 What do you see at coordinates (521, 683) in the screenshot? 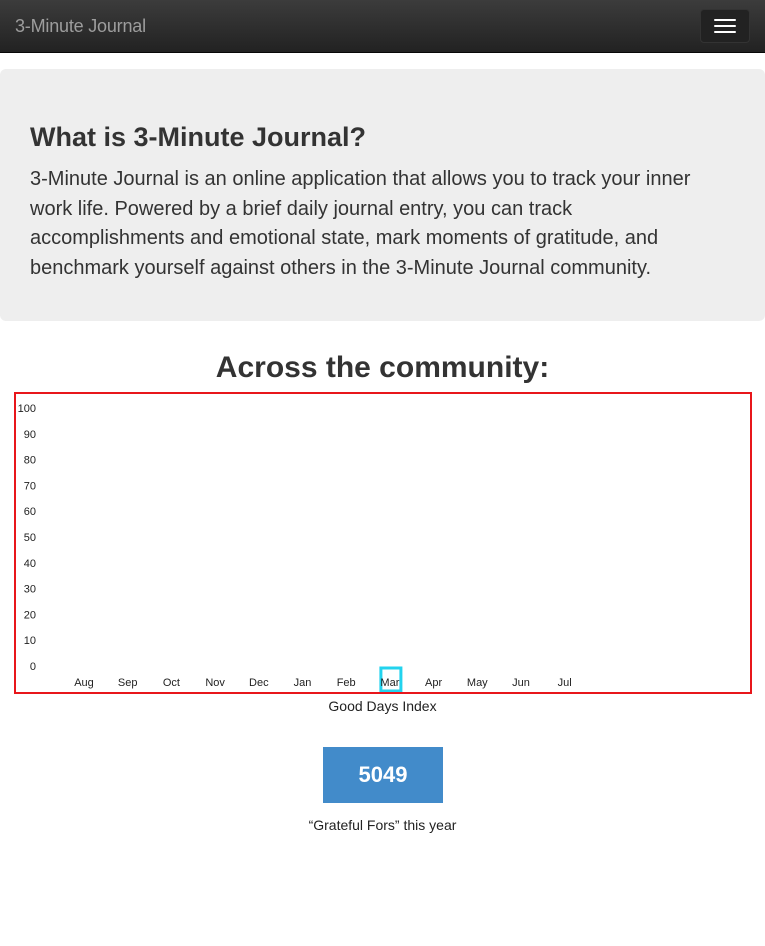
I see `x-tick-label: Jun` at bounding box center [521, 683].